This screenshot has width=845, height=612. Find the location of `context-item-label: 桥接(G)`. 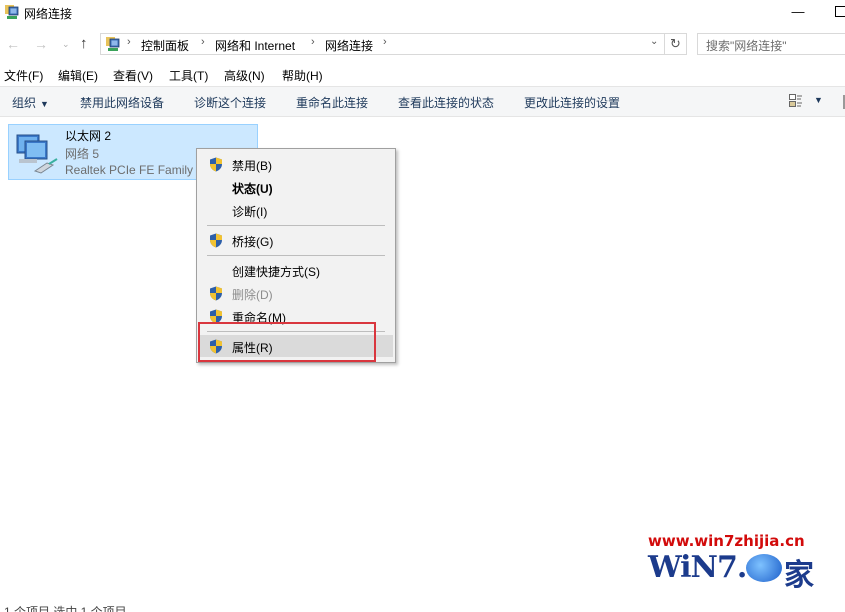

context-item-label: 桥接(G) is located at coordinates (253, 242).